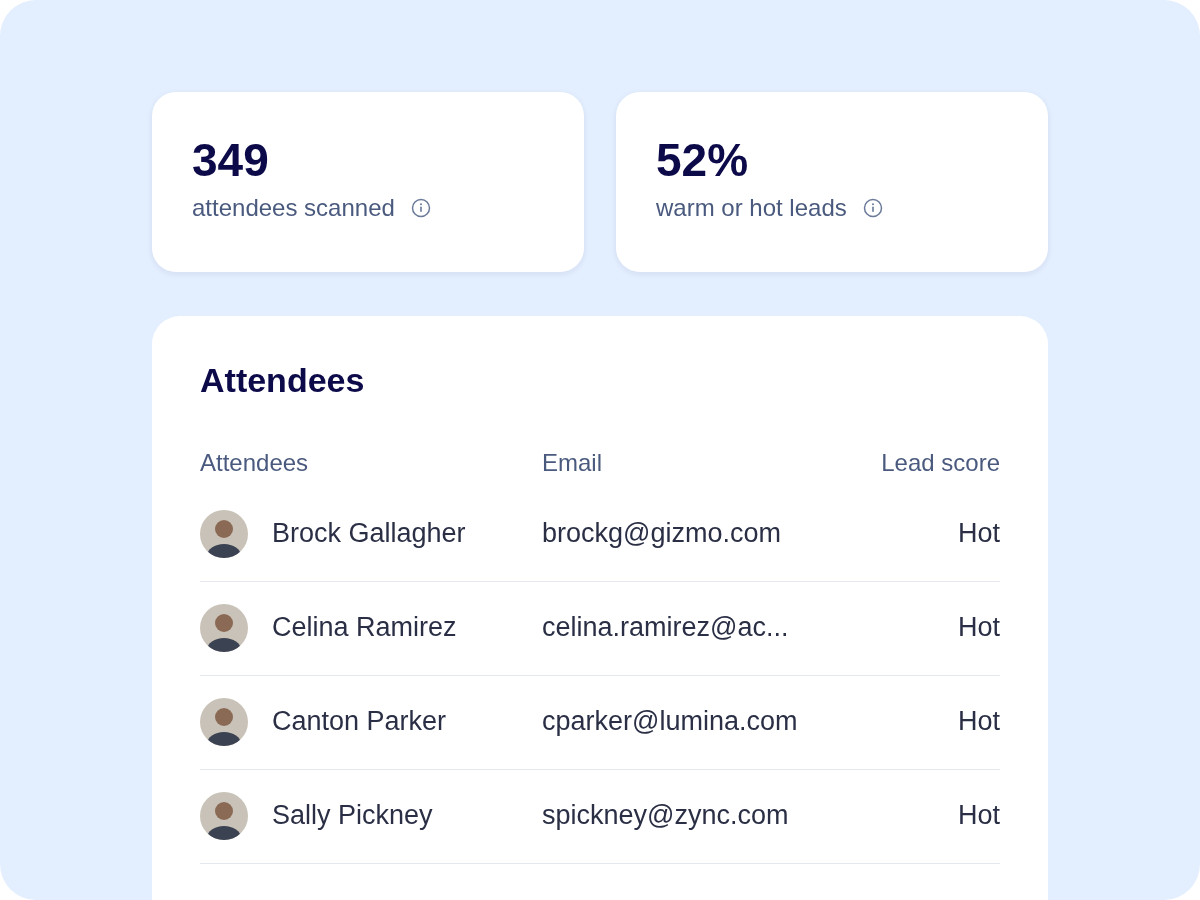 The image size is (1200, 900). What do you see at coordinates (572, 463) in the screenshot?
I see `column-header: Email` at bounding box center [572, 463].